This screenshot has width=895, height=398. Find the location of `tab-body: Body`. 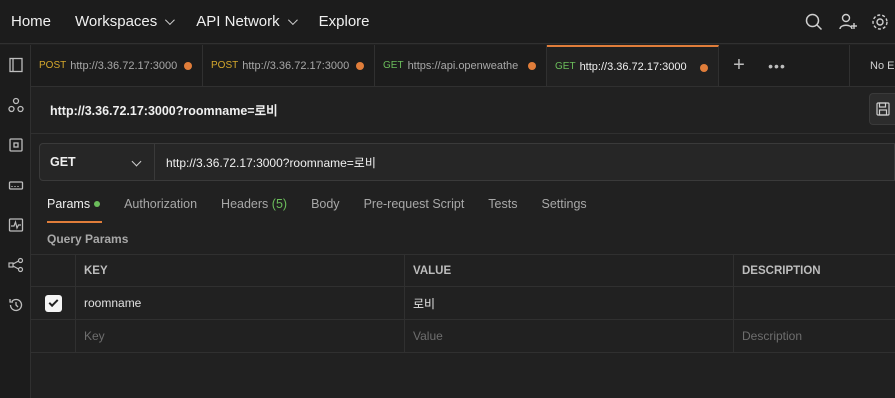

tab-body: Body is located at coordinates (325, 210).